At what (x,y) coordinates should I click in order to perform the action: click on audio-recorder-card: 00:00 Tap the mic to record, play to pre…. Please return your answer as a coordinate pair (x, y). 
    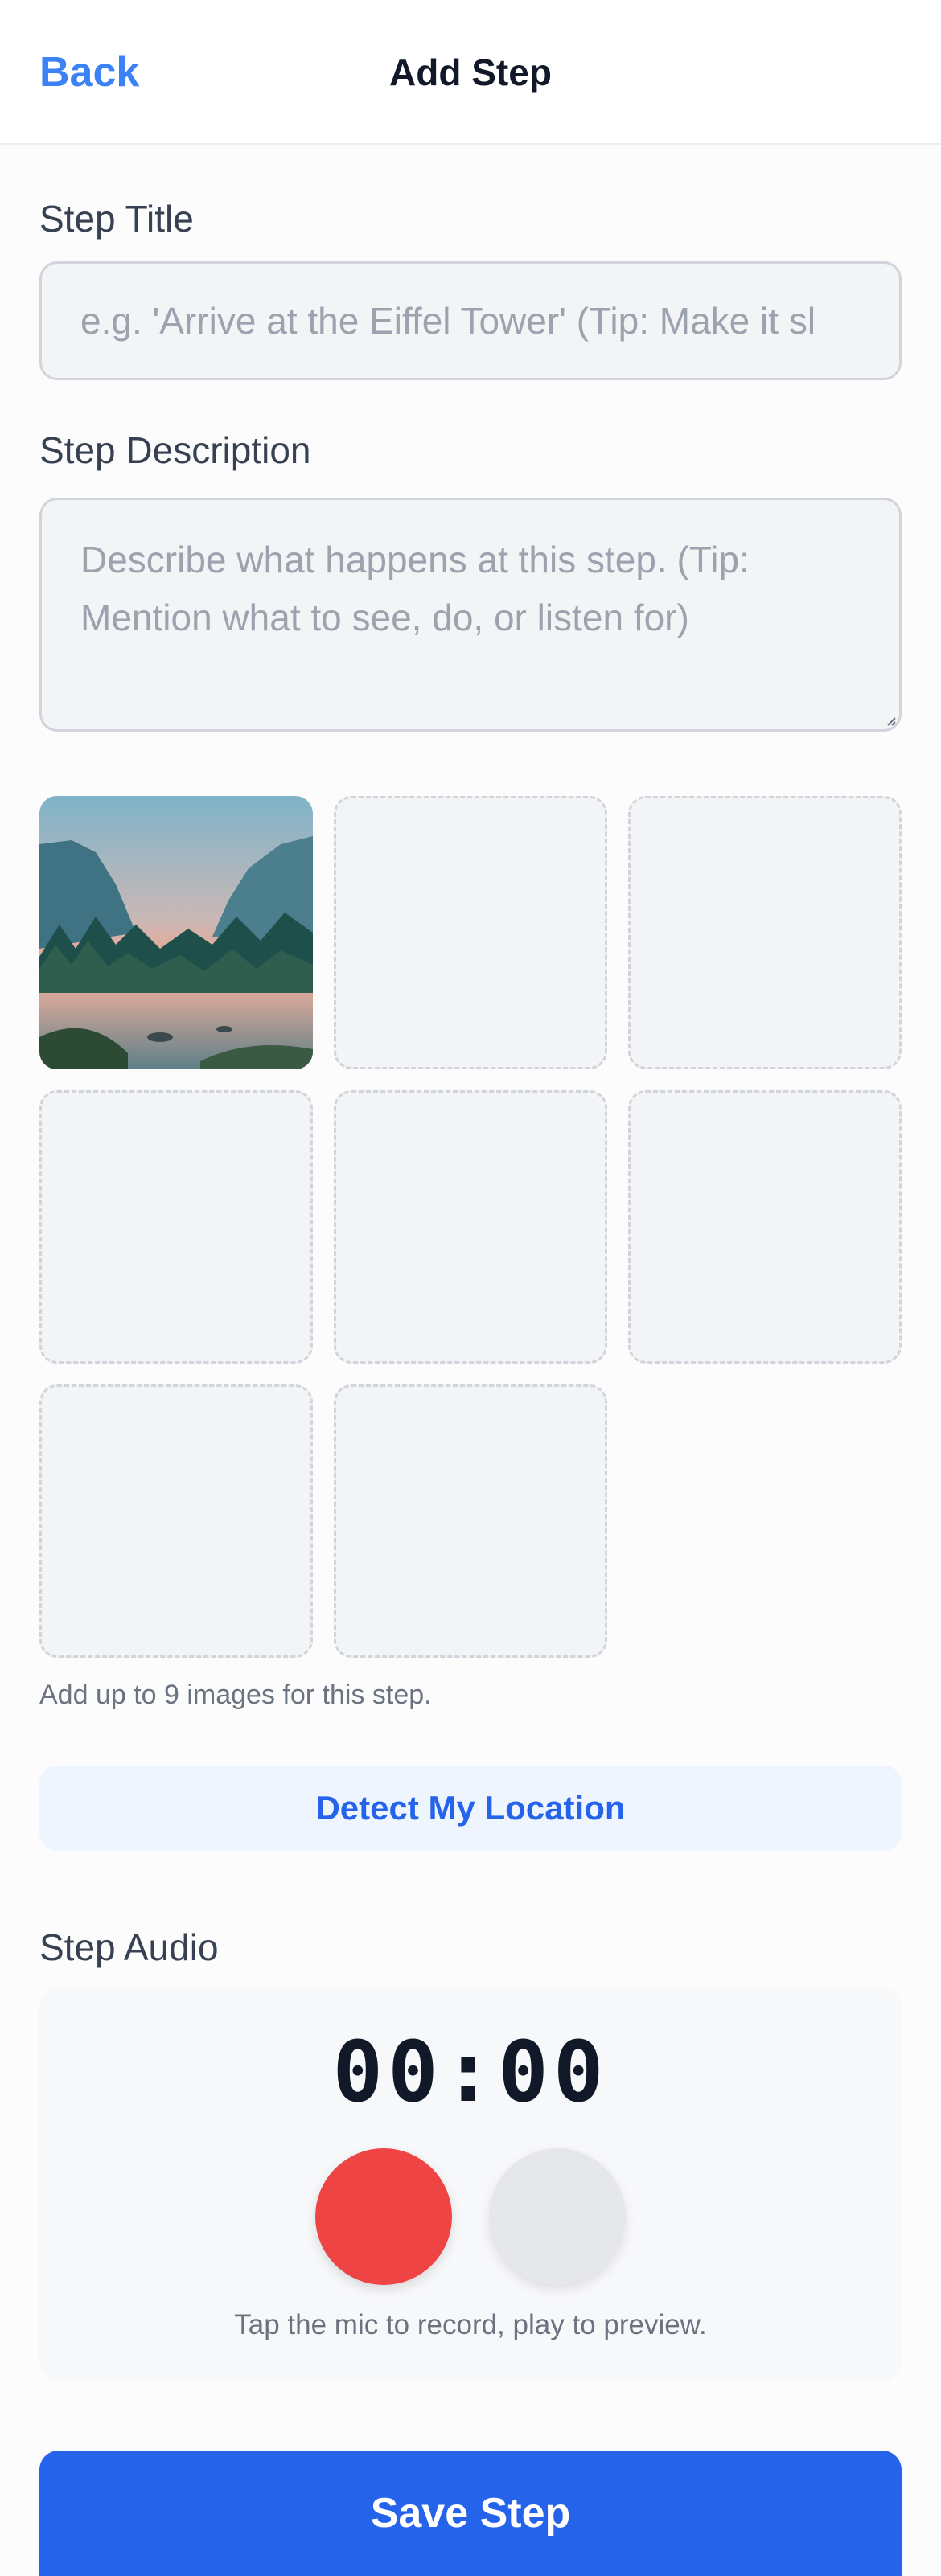
    Looking at the image, I should click on (470, 2184).